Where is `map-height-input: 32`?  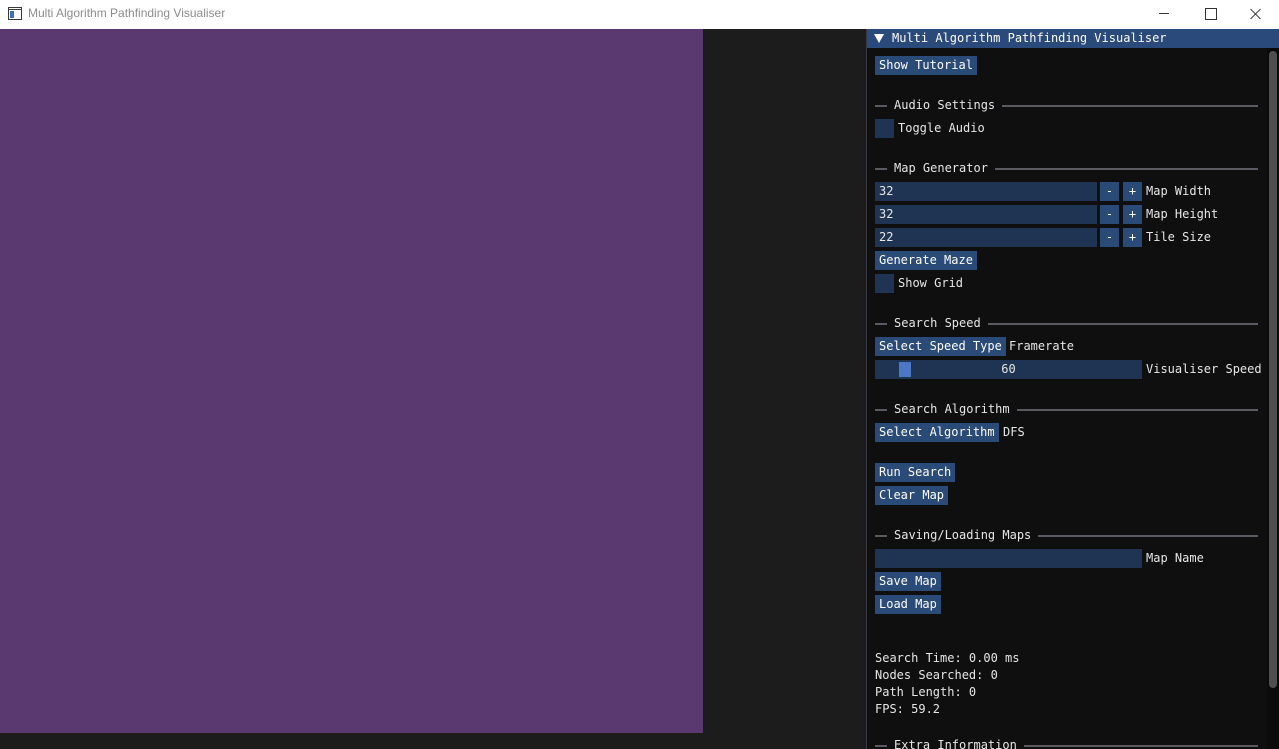
map-height-input: 32 is located at coordinates (986, 214).